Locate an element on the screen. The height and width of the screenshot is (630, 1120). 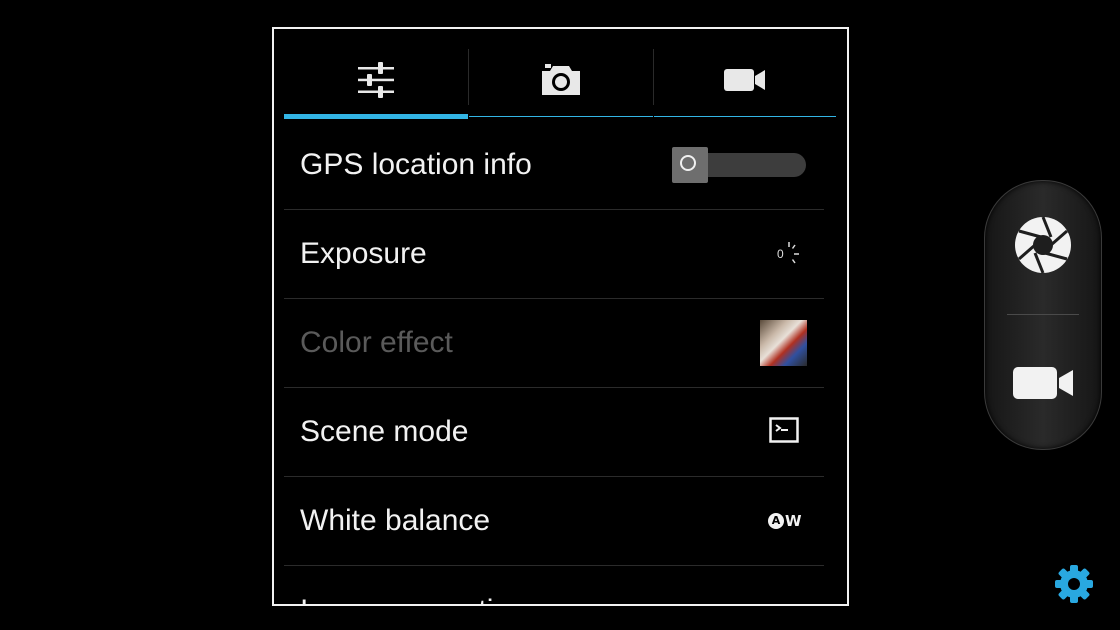
setting-label: Color effect is located at coordinates (376, 342).